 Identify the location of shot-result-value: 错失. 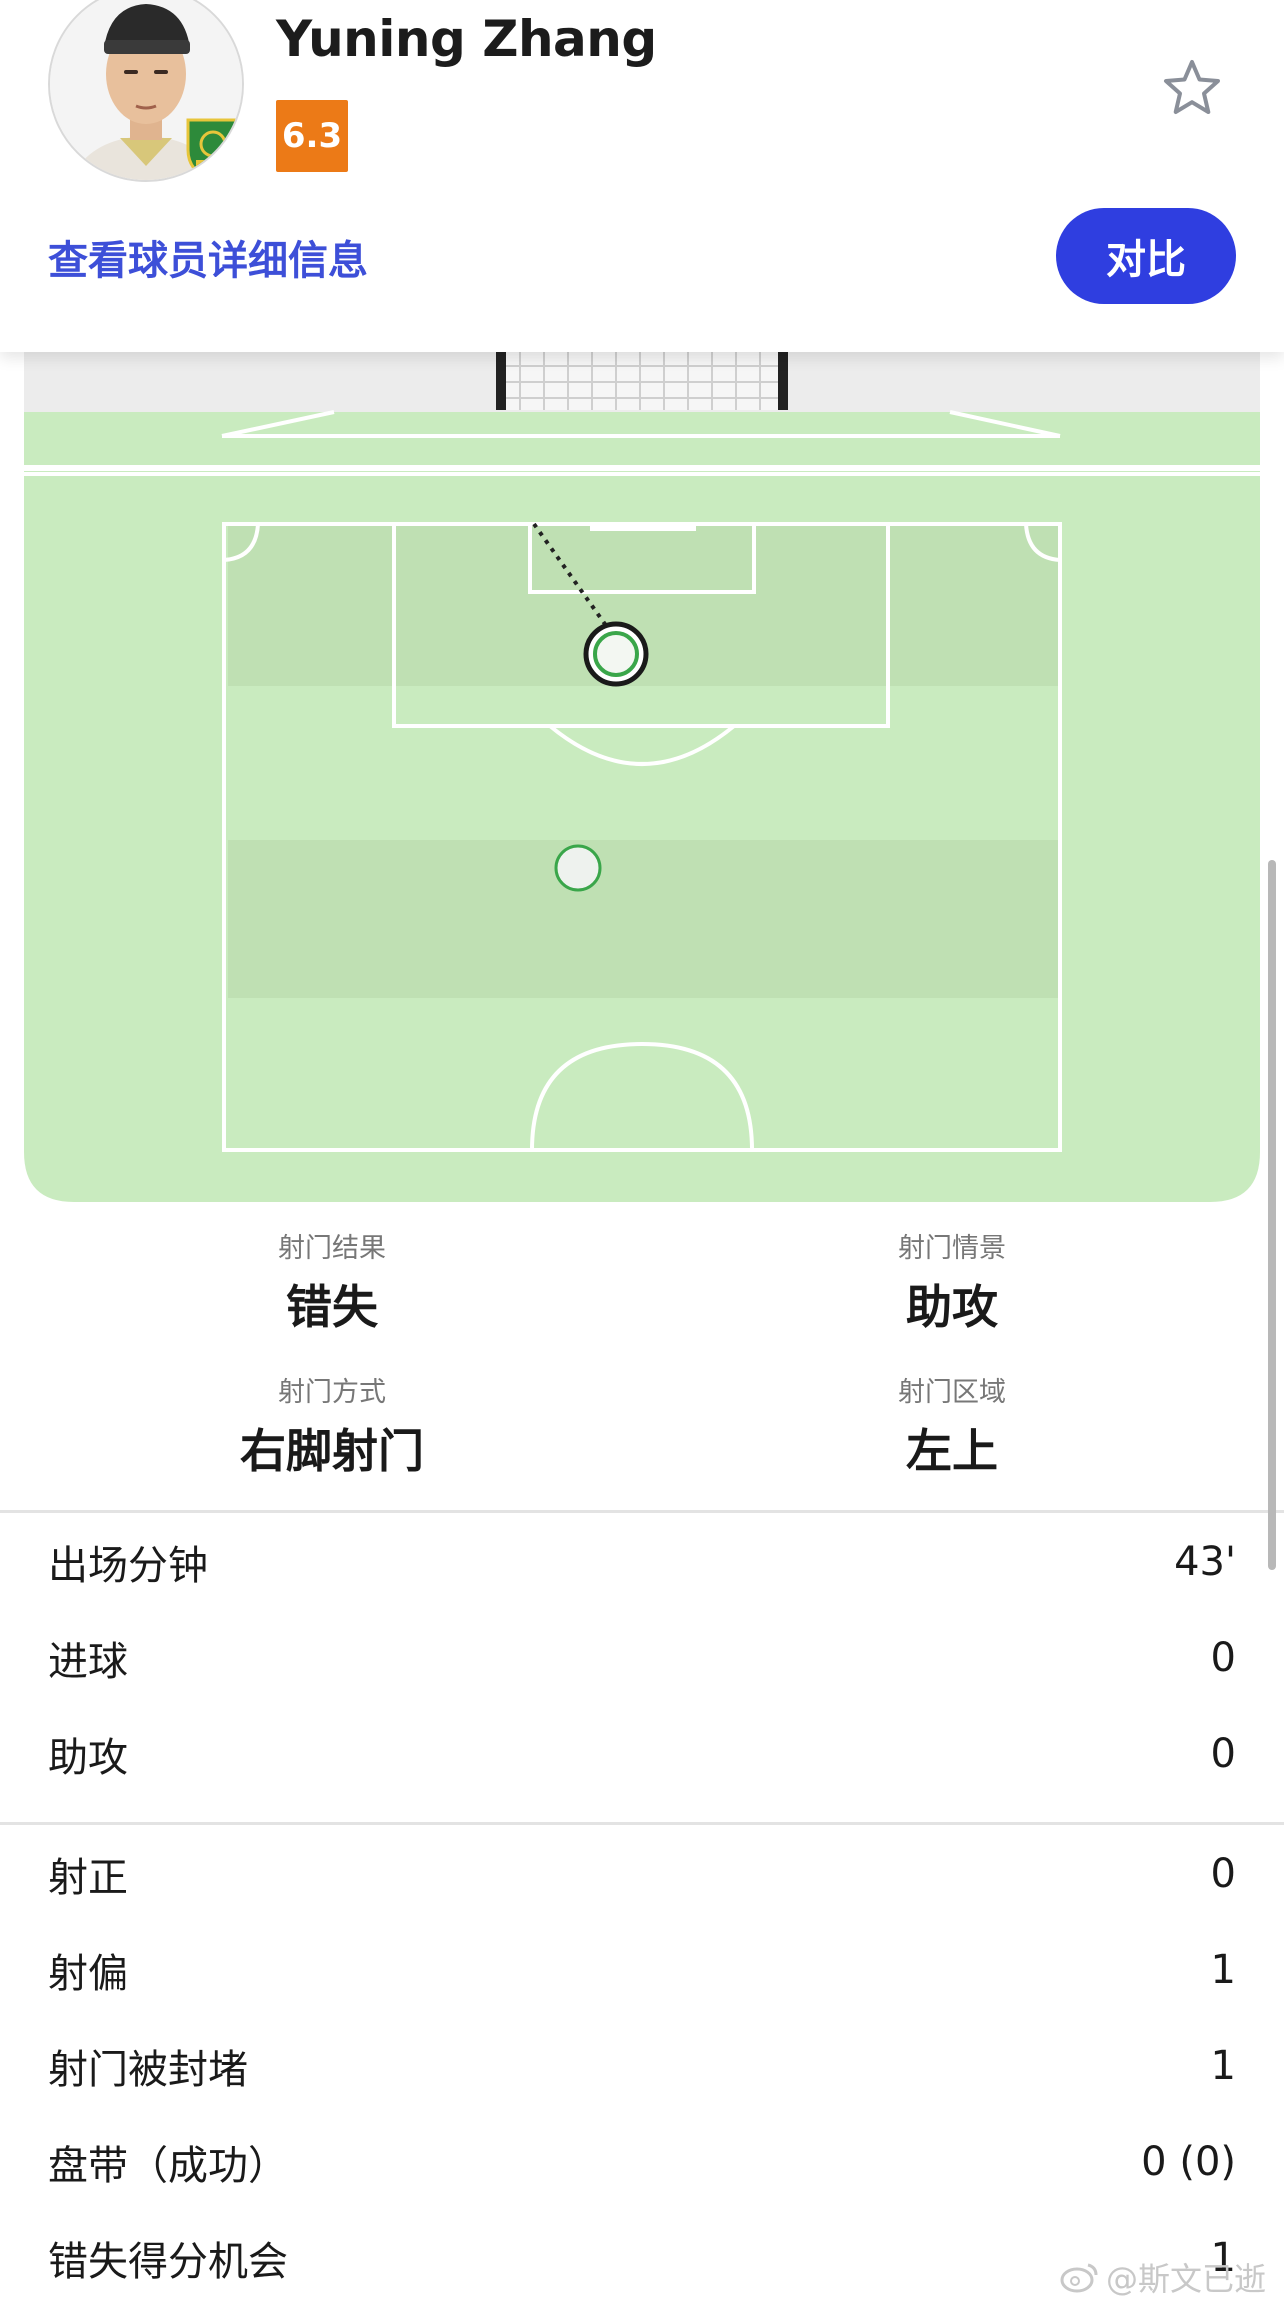
(332, 1307).